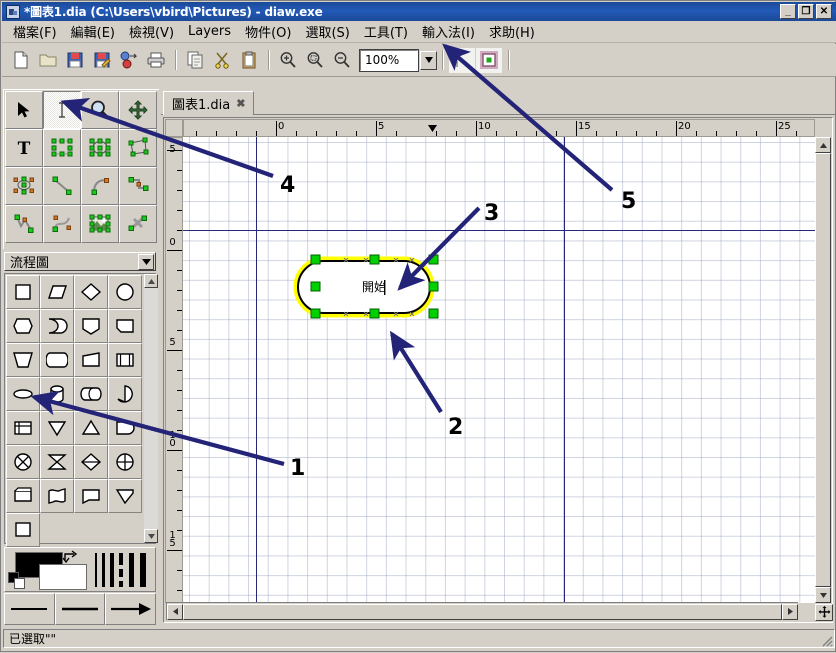  Describe the element at coordinates (823, 145) in the screenshot. I see `scroll-up-button` at that location.